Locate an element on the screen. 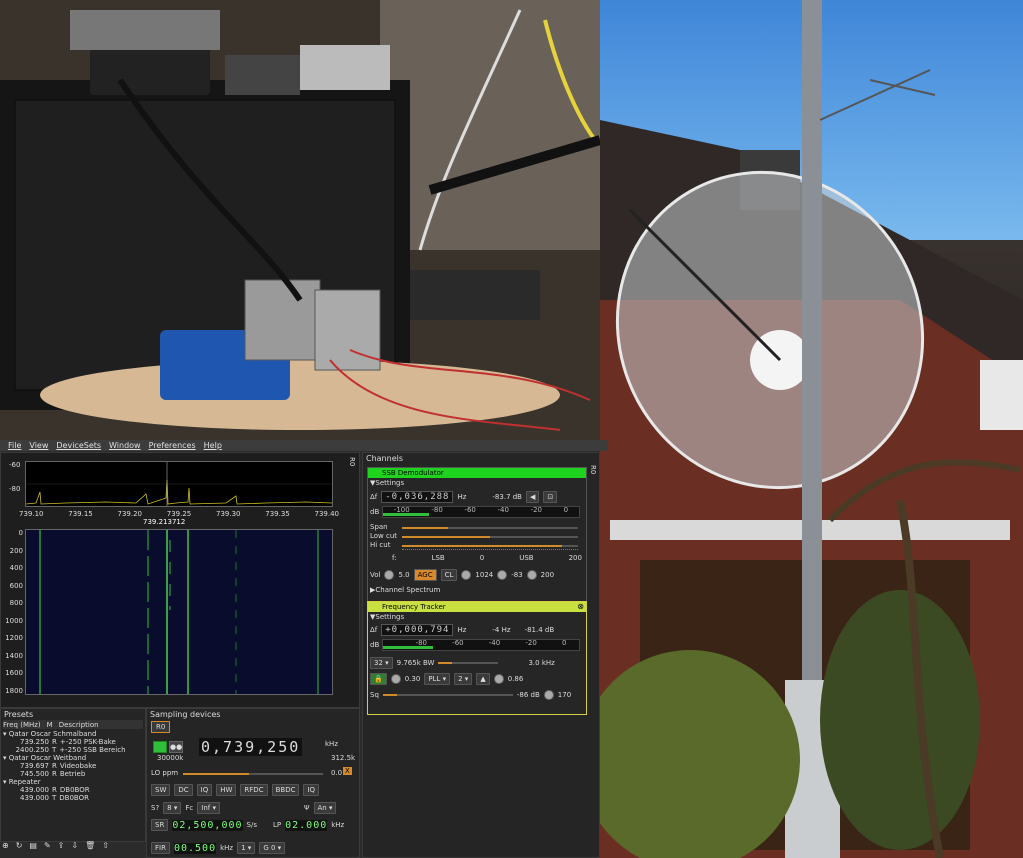  ssb-hicut-slider is located at coordinates (490, 546).